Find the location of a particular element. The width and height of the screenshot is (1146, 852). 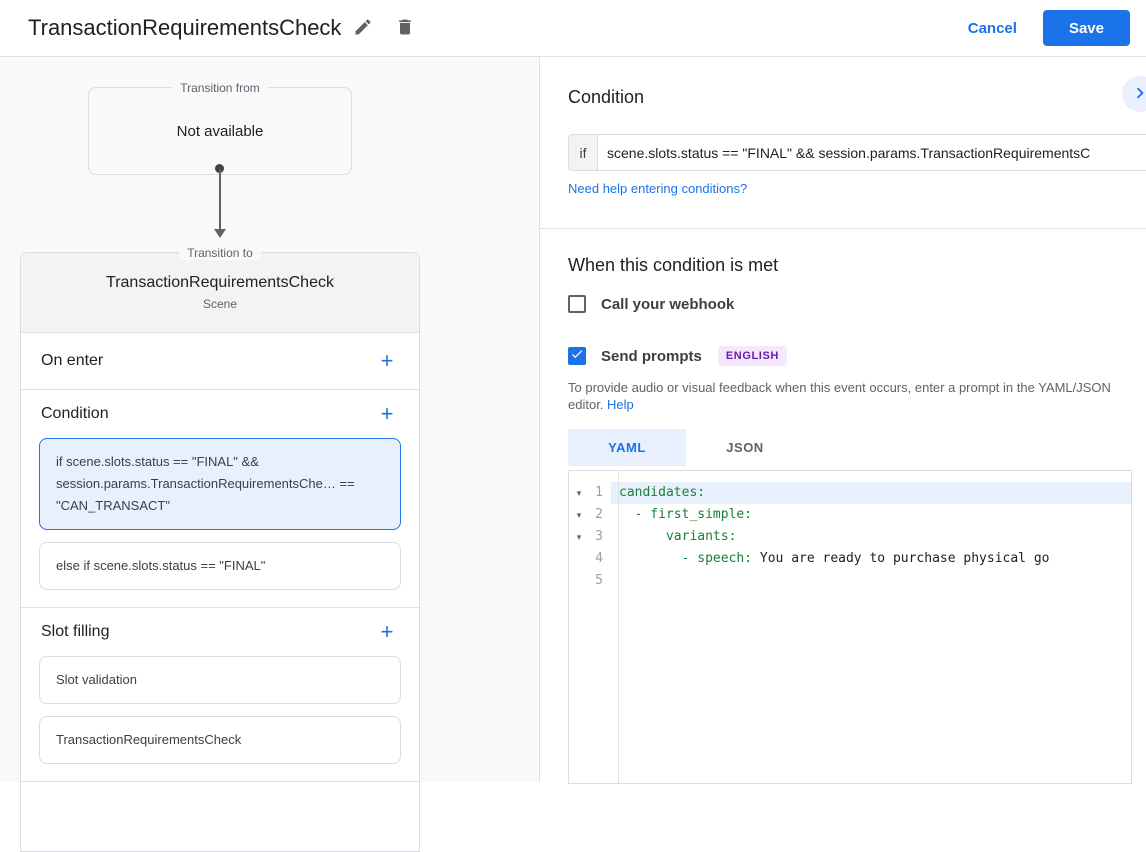

transition-from-box: Transition from Not available is located at coordinates (220, 128).